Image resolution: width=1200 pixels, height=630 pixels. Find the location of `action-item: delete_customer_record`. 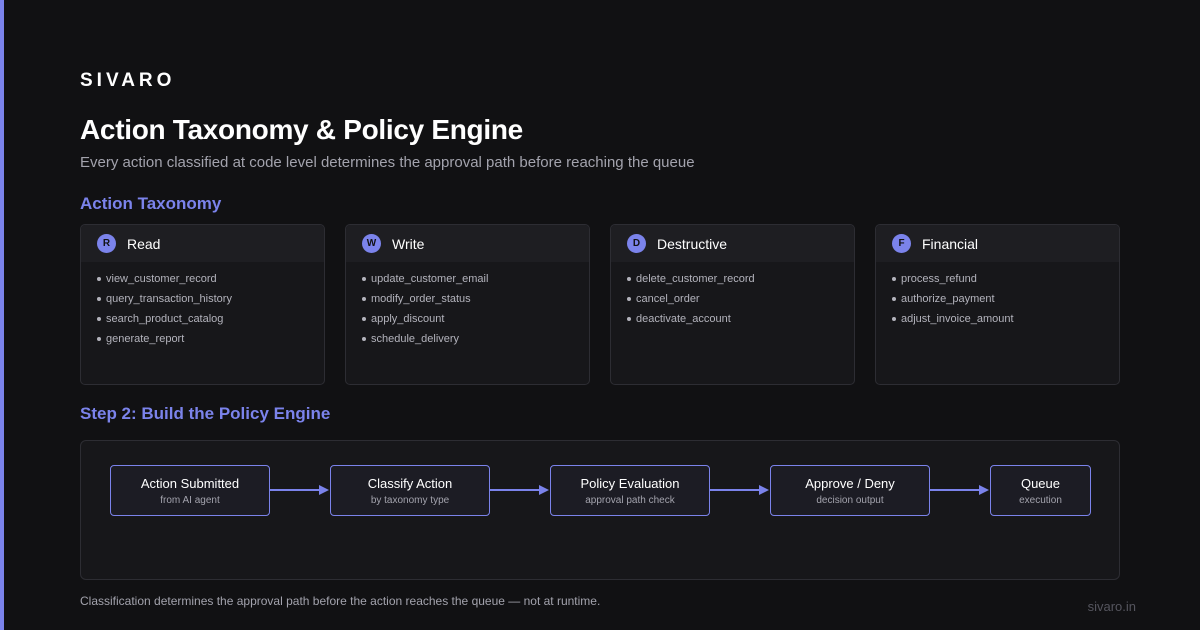

action-item: delete_customer_record is located at coordinates (740, 279).